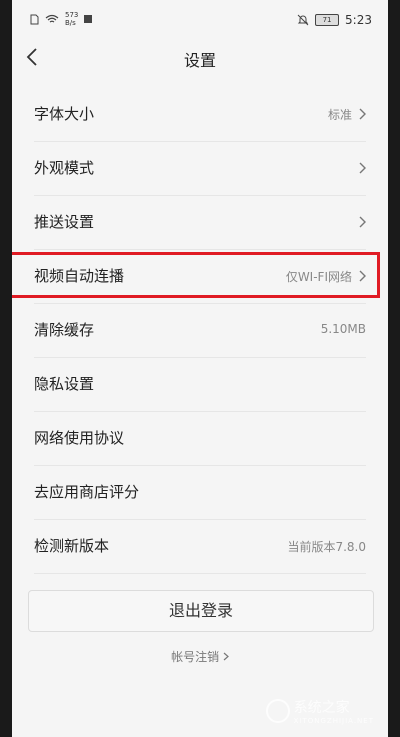  Describe the element at coordinates (321, 708) in the screenshot. I see `watermark-main: 系统之家` at that location.